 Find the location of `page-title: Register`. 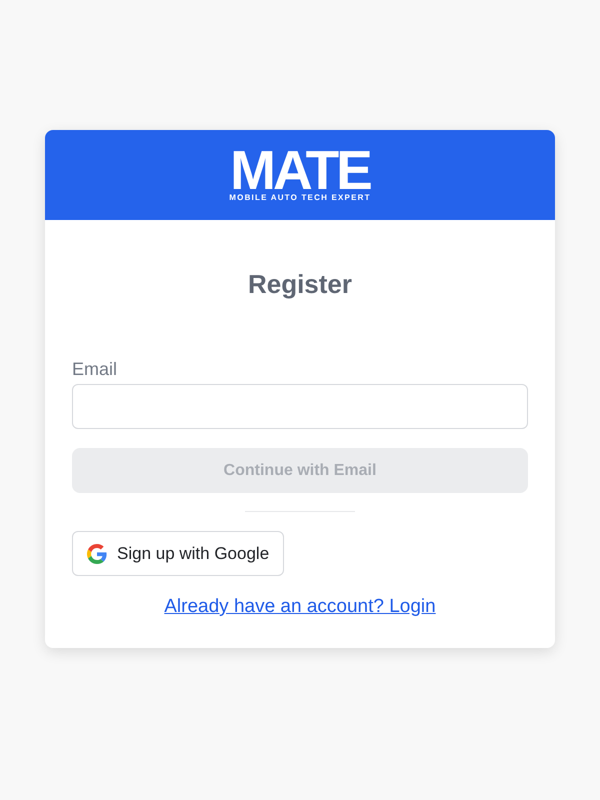

page-title: Register is located at coordinates (300, 284).